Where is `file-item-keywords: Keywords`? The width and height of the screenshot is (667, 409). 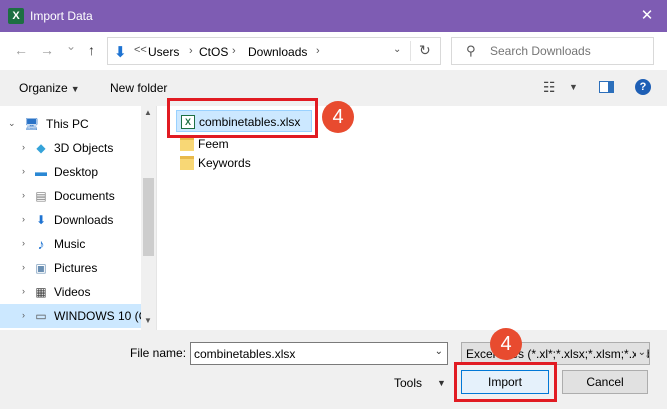 file-item-keywords: Keywords is located at coordinates (226, 163).